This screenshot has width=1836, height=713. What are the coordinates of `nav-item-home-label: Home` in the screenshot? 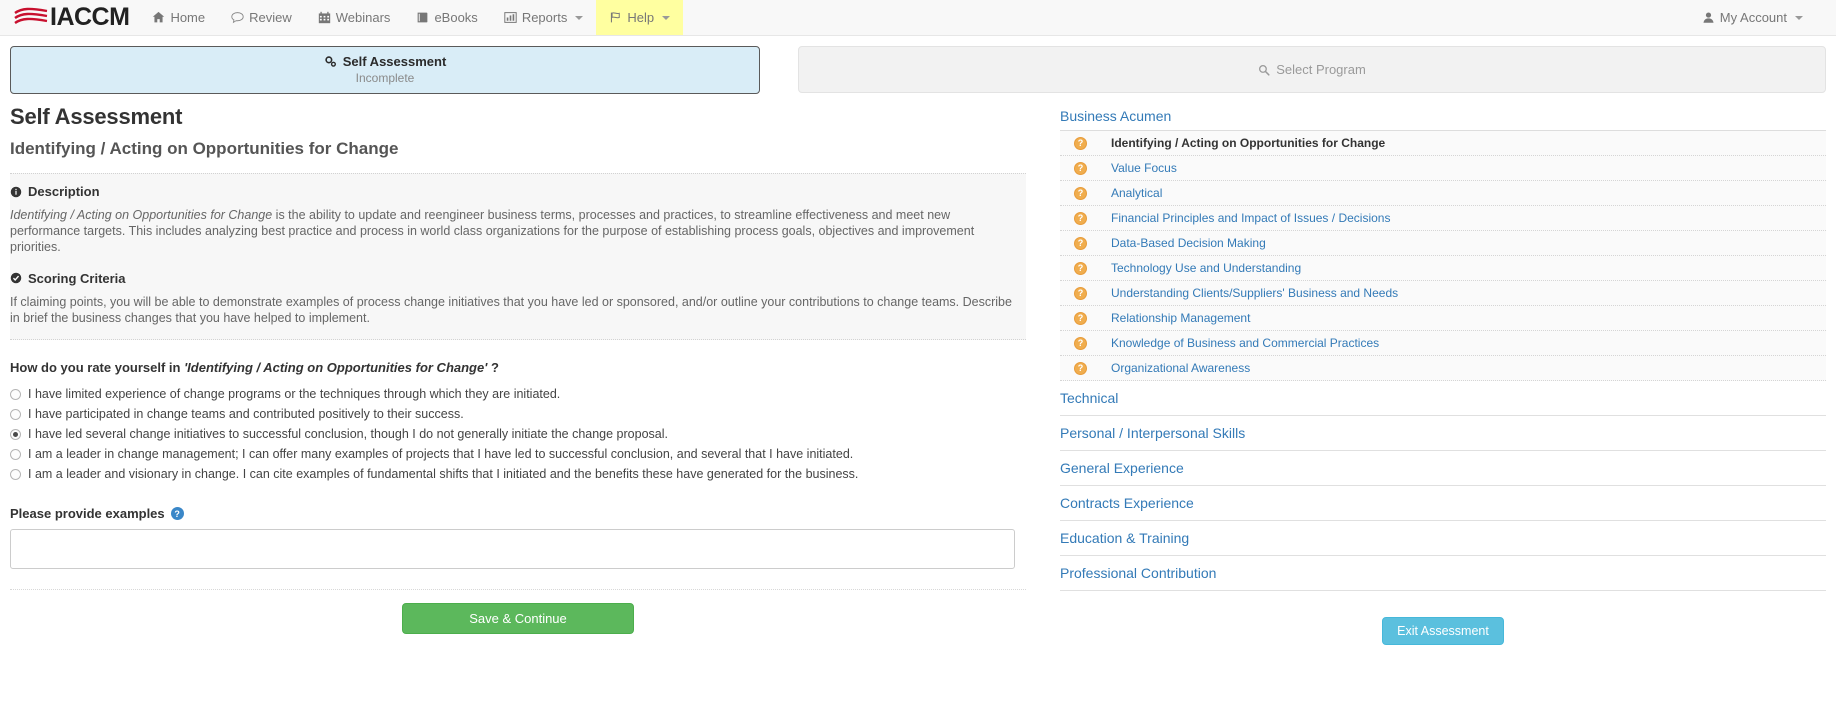 It's located at (188, 17).